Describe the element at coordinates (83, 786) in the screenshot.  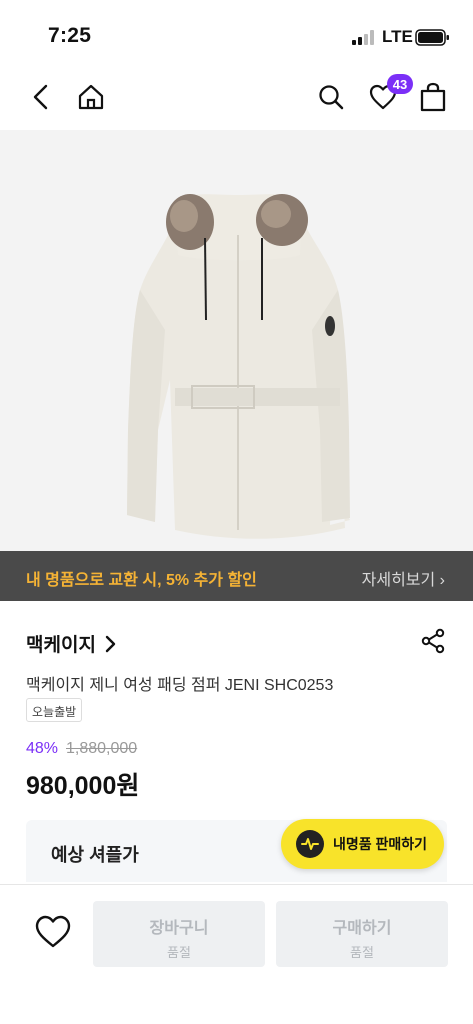
I see `sale-price: 980,000원` at that location.